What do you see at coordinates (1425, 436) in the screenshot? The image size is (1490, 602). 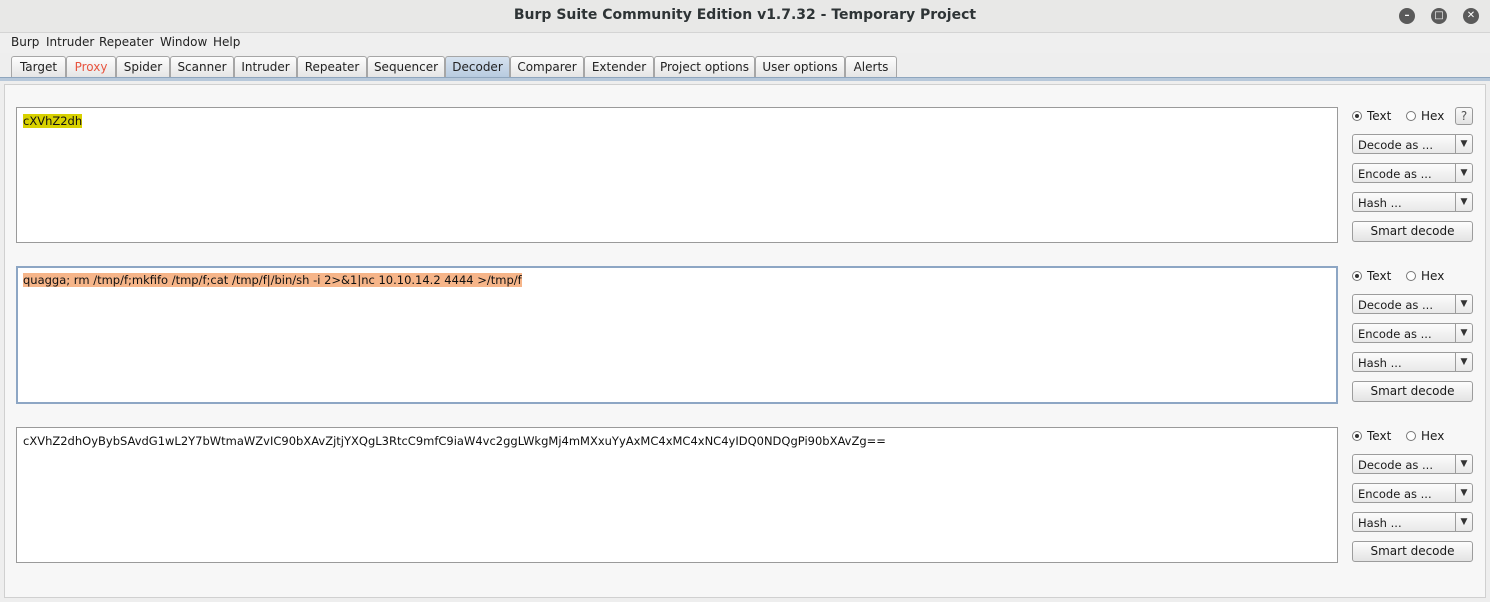 I see `radio-hex-3: Hex` at bounding box center [1425, 436].